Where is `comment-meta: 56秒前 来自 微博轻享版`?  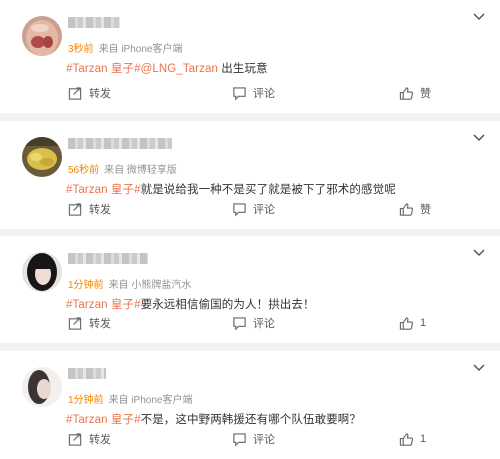 comment-meta: 56秒前 来自 微博轻享版 is located at coordinates (122, 168).